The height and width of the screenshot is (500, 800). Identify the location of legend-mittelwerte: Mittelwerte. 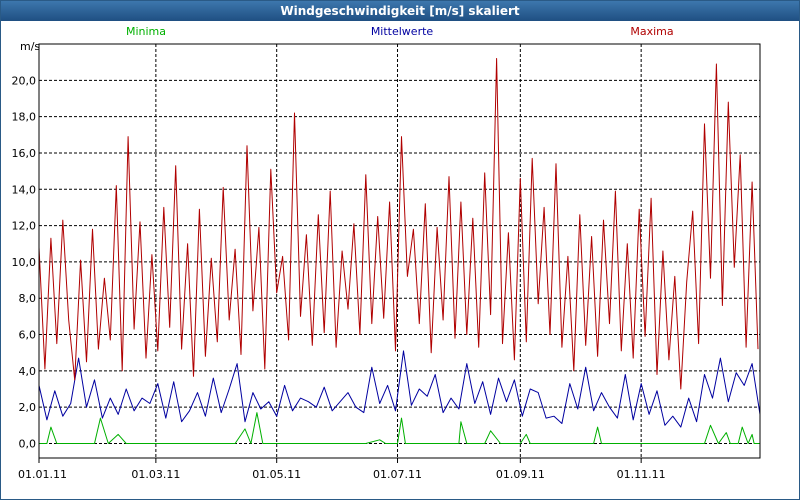
(402, 31).